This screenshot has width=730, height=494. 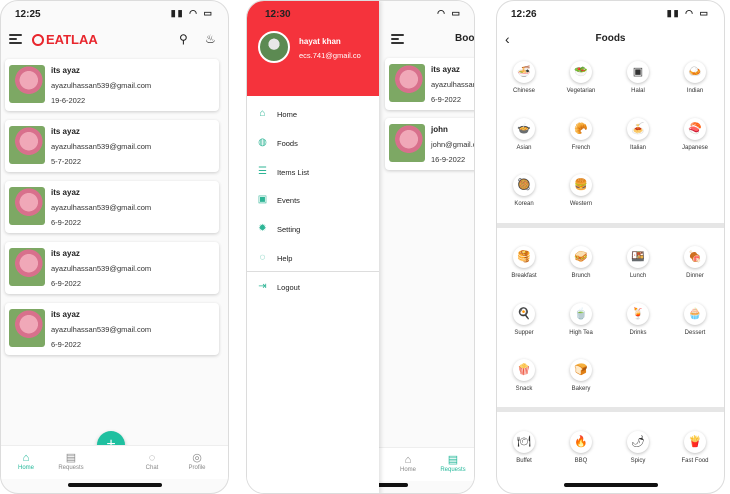 What do you see at coordinates (330, 55) in the screenshot?
I see `user-email: ecs.741@gmail.co` at bounding box center [330, 55].